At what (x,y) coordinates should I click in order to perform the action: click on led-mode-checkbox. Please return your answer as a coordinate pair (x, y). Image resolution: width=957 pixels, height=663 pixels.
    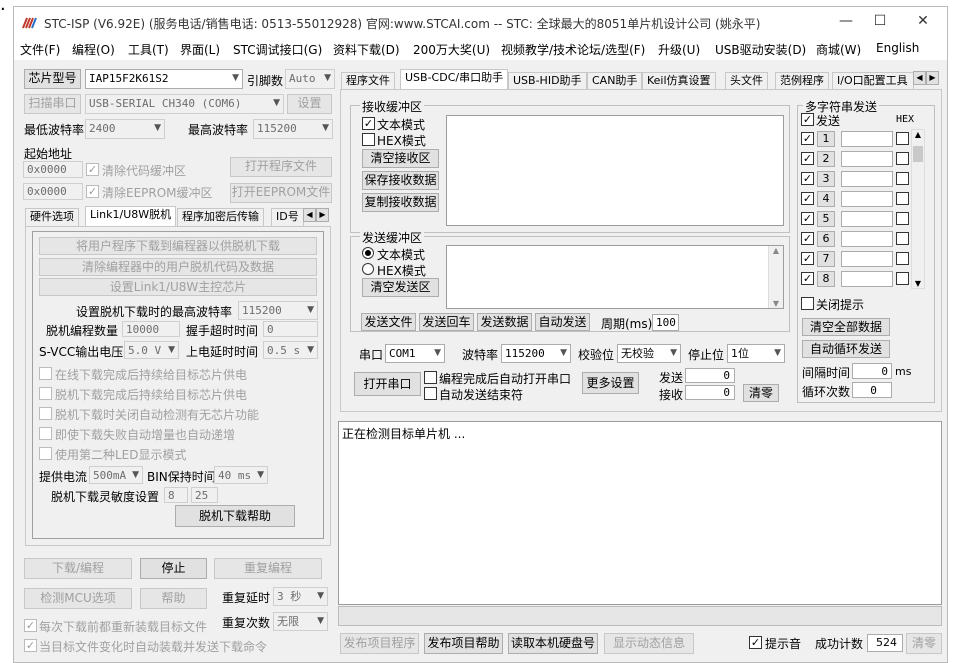
    Looking at the image, I should click on (45, 453).